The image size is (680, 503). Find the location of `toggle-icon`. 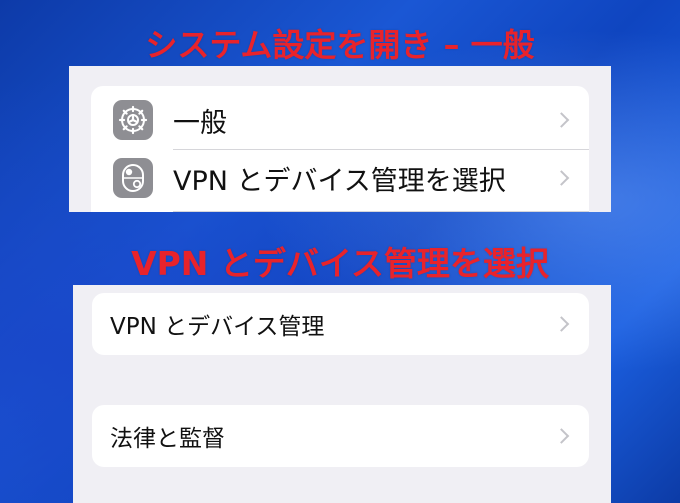

toggle-icon is located at coordinates (133, 178).